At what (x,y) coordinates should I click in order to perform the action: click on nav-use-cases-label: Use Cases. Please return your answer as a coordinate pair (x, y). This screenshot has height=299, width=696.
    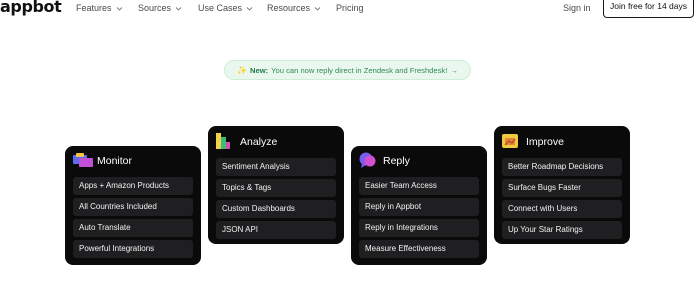
    Looking at the image, I should click on (220, 8).